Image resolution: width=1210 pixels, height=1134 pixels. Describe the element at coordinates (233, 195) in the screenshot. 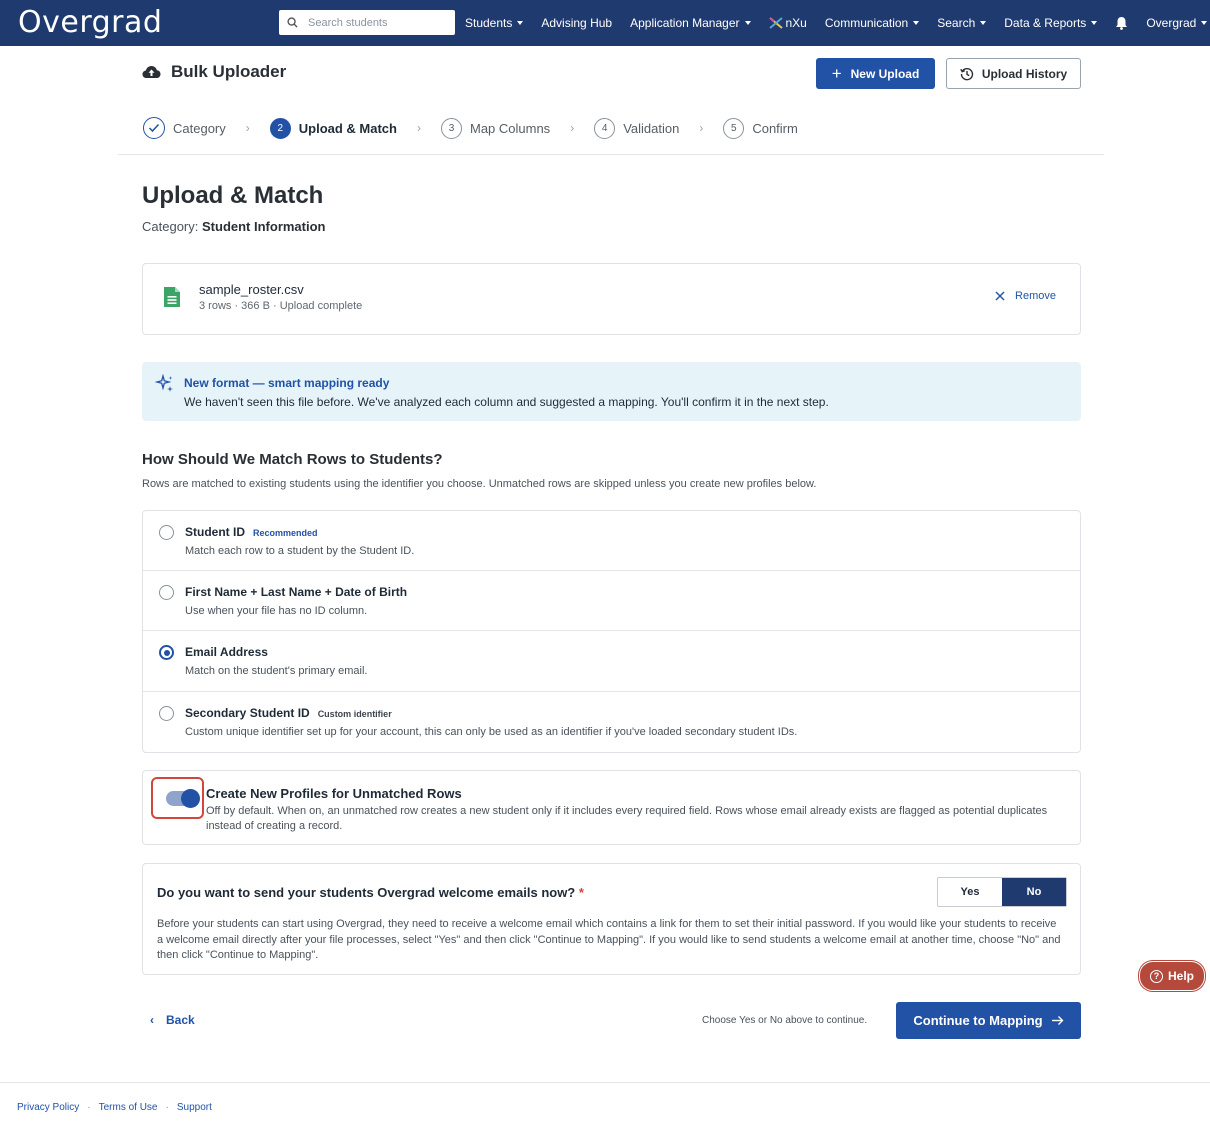

I see `page-title: Upload & Match` at that location.